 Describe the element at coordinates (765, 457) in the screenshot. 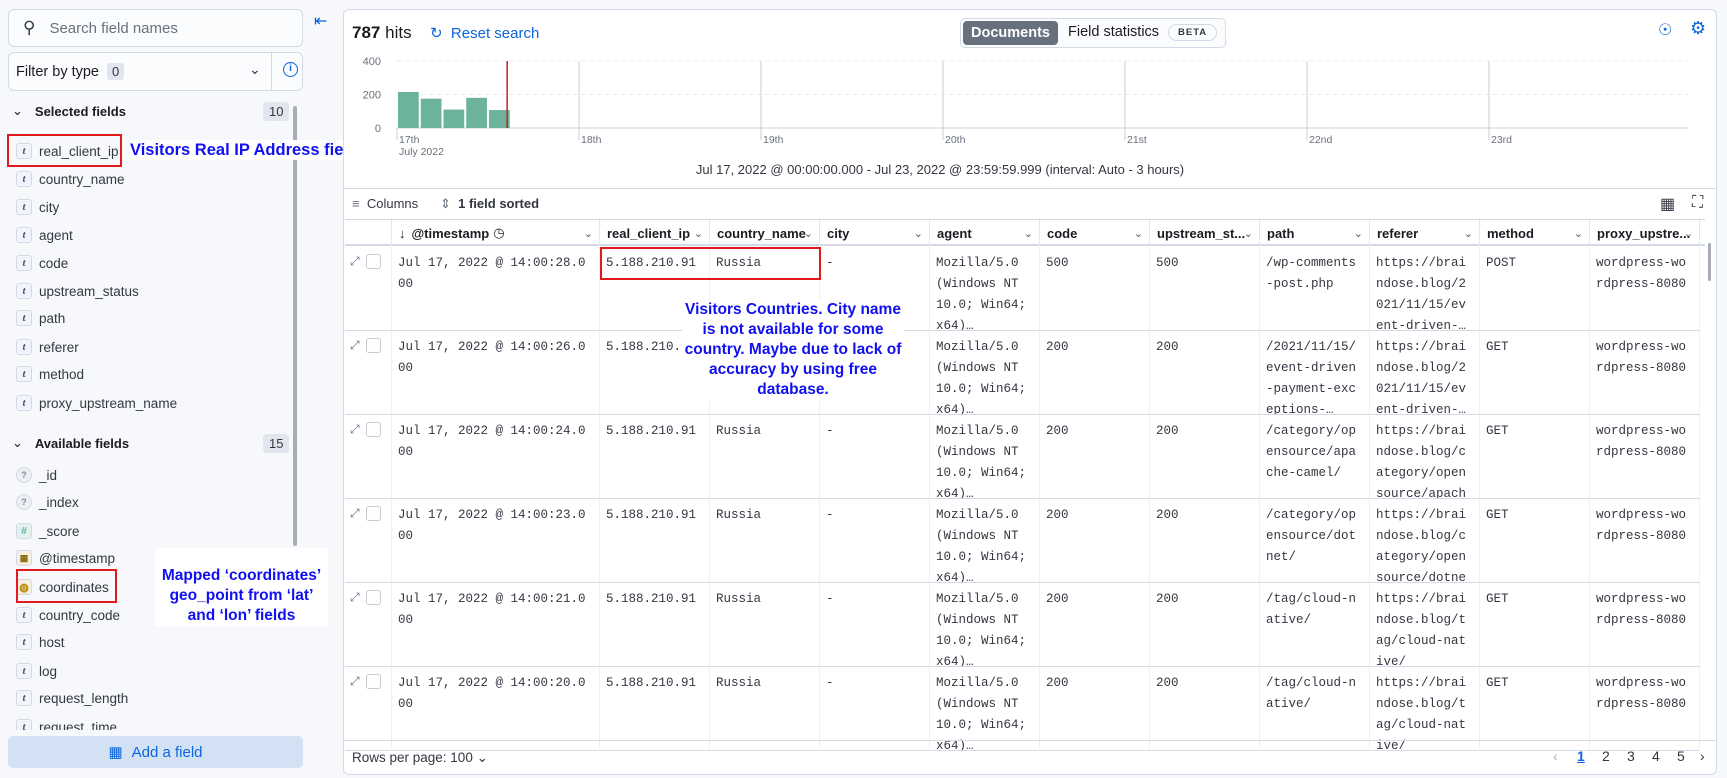

I see `table-cell: Russia` at that location.